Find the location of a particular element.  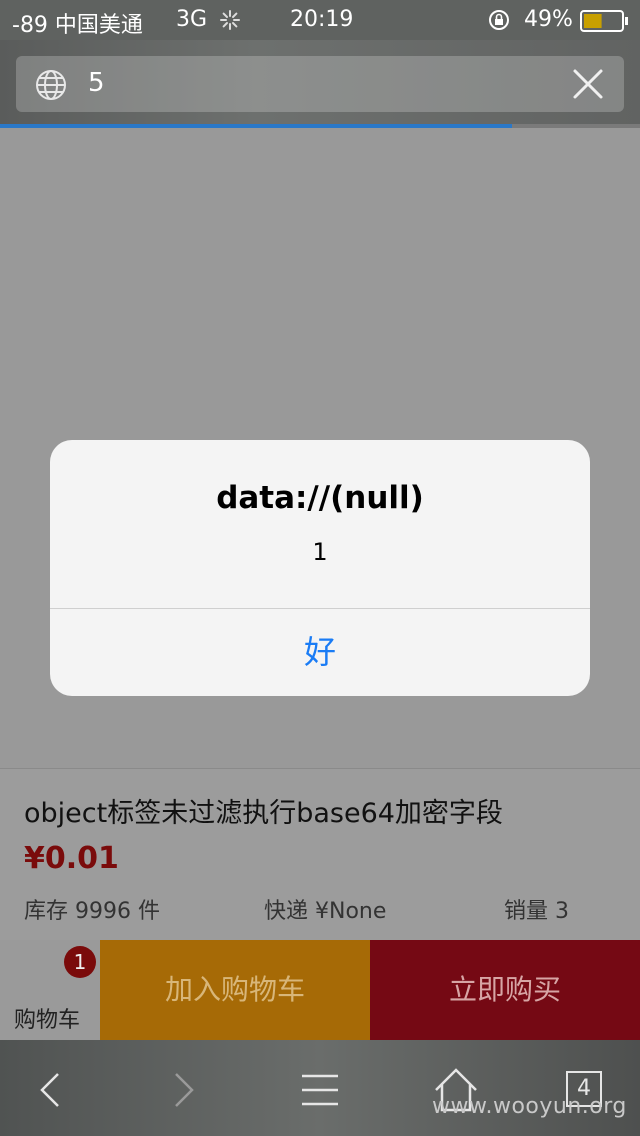

add-to-cart-button: 加入购物车 is located at coordinates (235, 990).